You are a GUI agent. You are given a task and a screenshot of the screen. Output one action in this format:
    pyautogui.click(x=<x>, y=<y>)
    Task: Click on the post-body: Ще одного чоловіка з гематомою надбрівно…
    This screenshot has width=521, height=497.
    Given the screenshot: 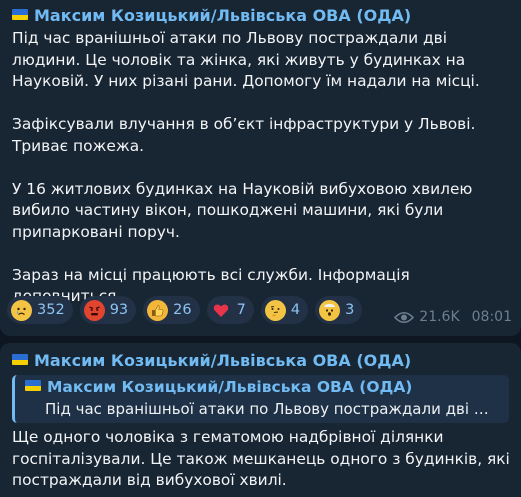 What is the action you would take?
    pyautogui.click(x=262, y=459)
    